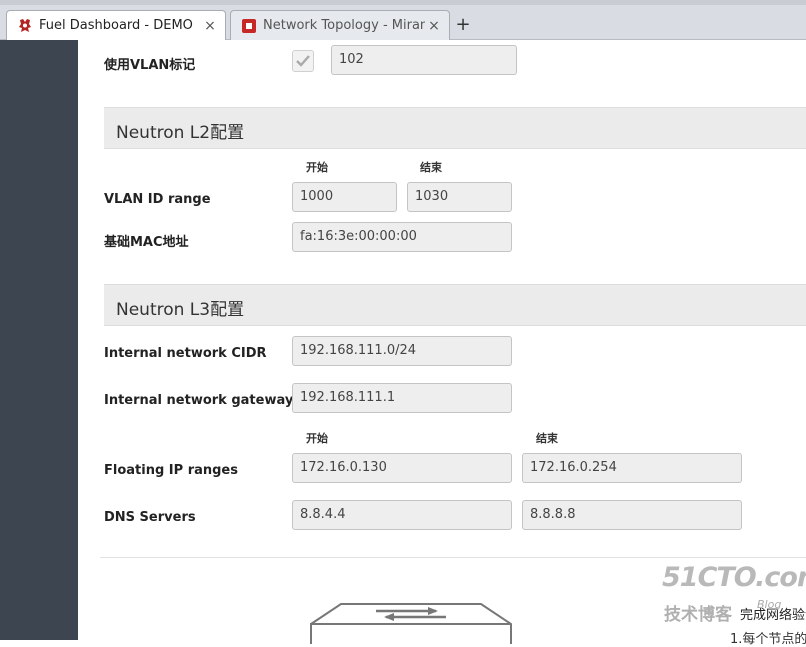 This screenshot has width=806, height=647. I want to click on verify-network-note: 1.每个节点的, so click(768, 639).